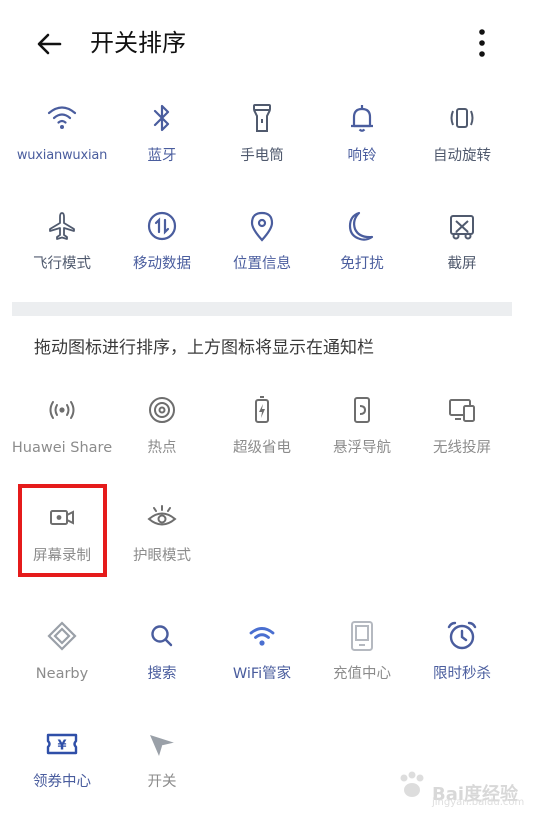 The width and height of the screenshot is (546, 823). What do you see at coordinates (462, 264) in the screenshot?
I see `toggle-label: 截屏` at bounding box center [462, 264].